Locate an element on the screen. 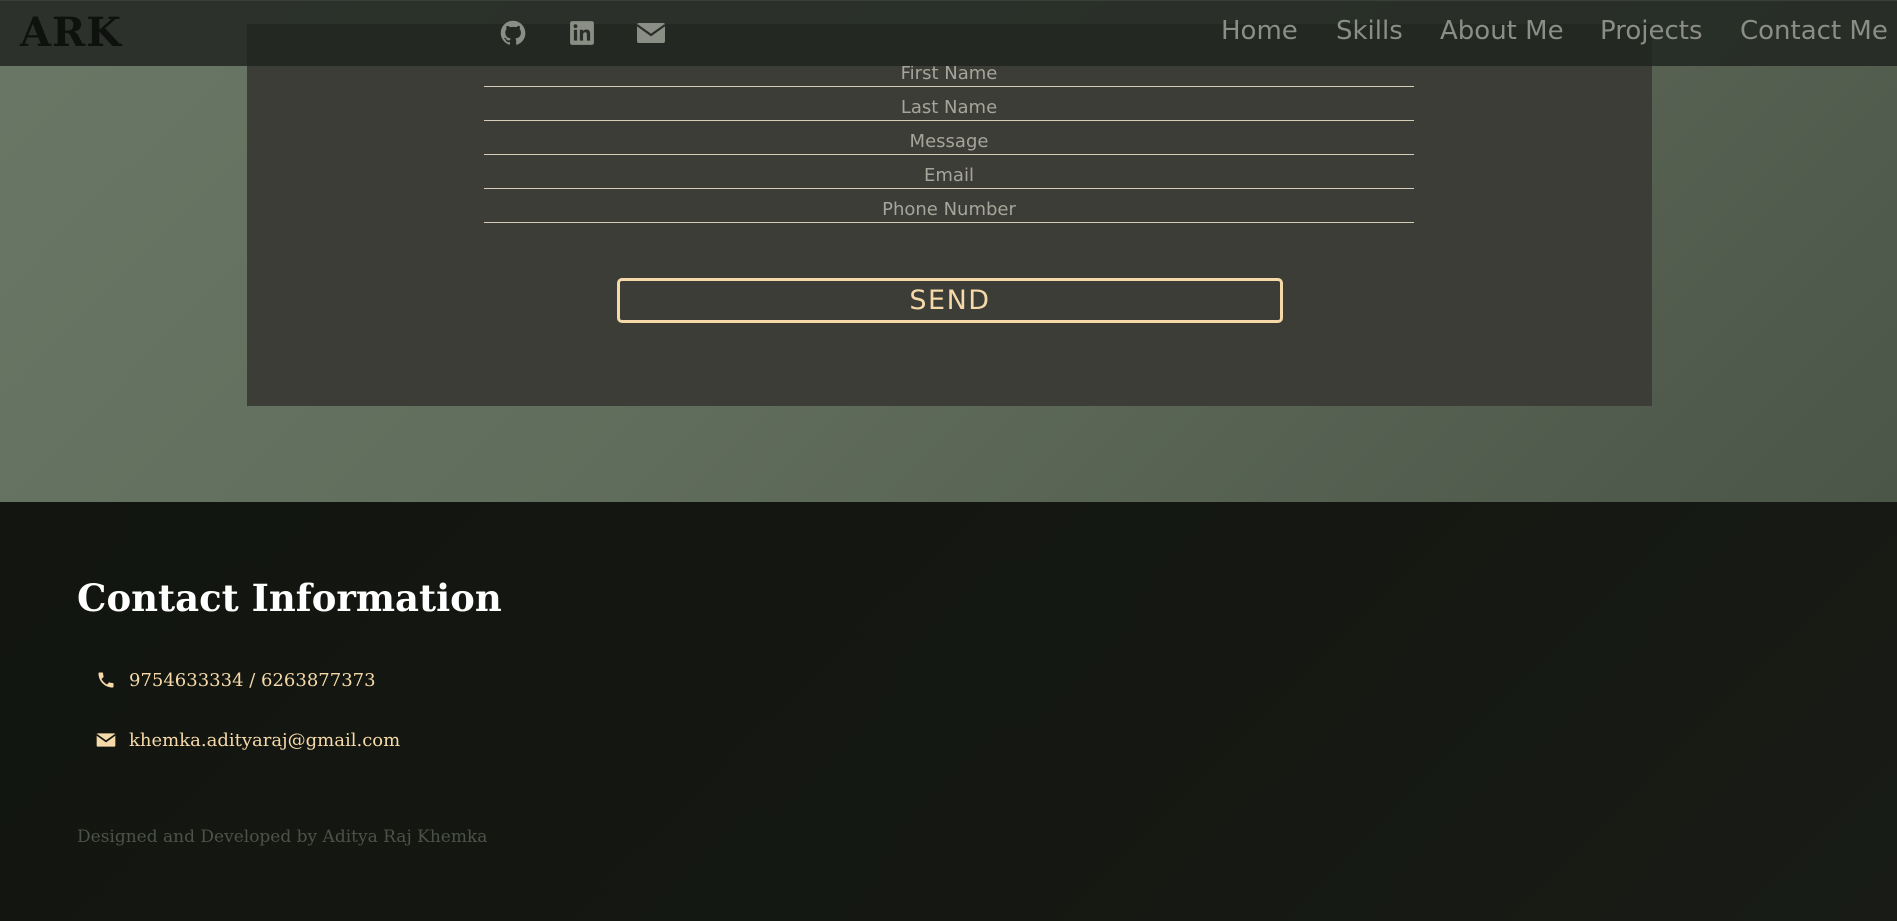  message-field: Message is located at coordinates (949, 138).